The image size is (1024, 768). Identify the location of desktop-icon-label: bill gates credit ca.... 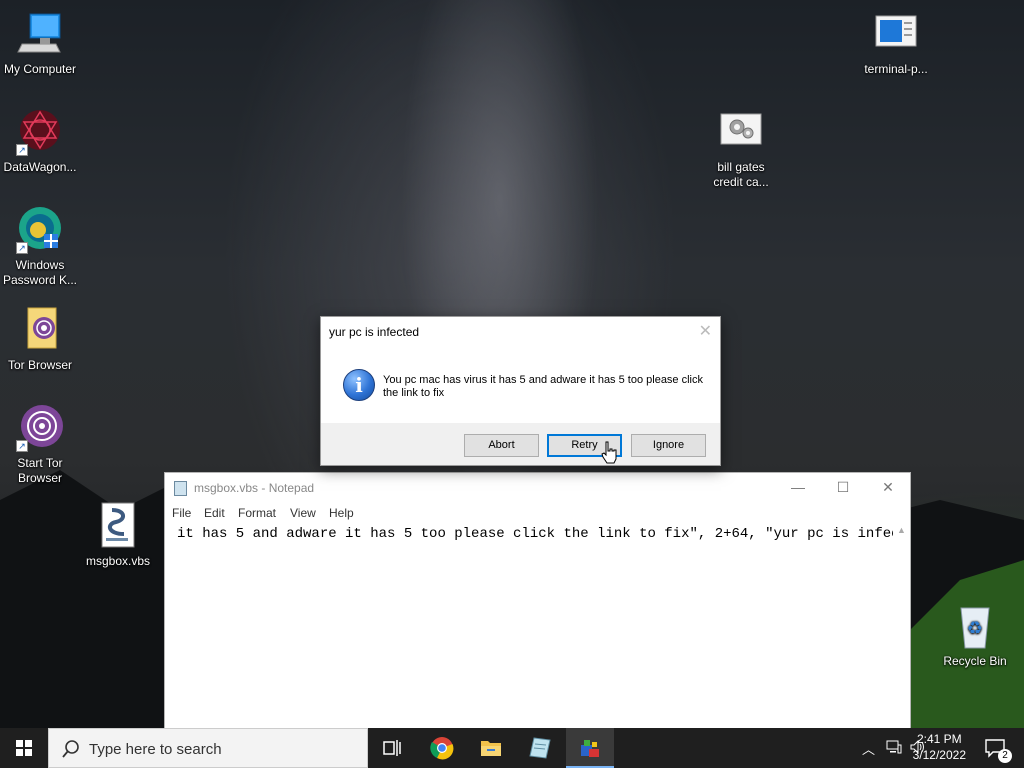
(741, 174).